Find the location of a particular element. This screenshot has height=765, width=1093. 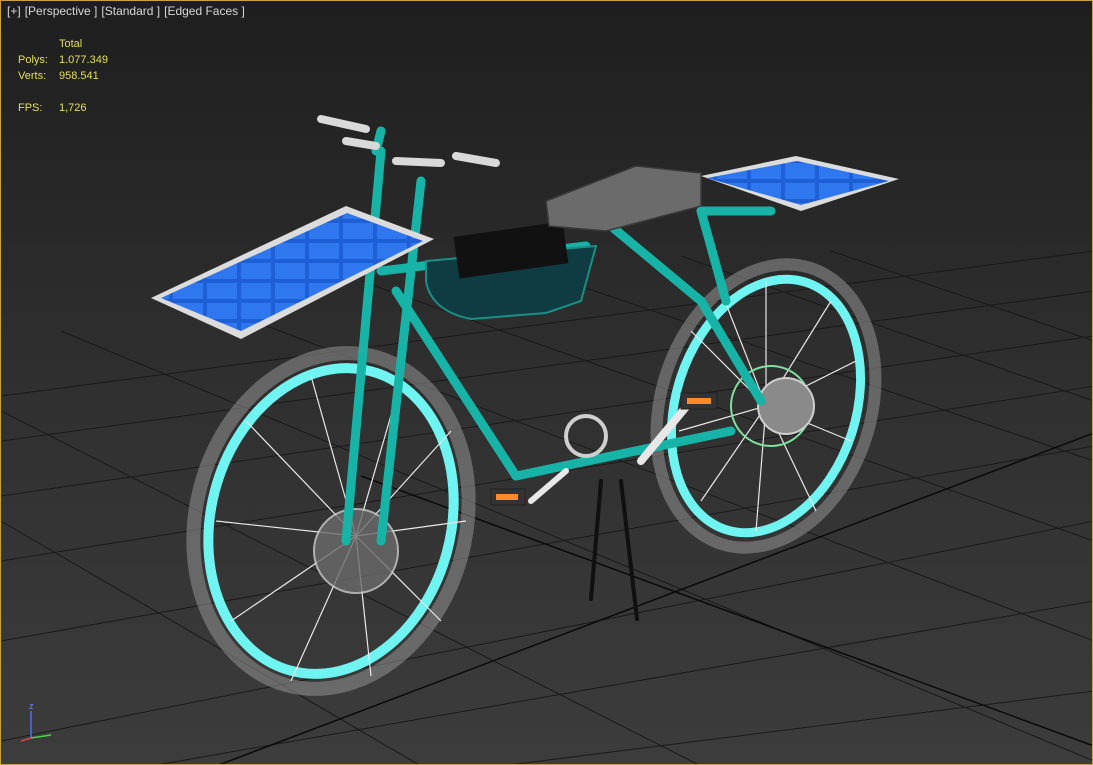

seat is located at coordinates (623, 198).